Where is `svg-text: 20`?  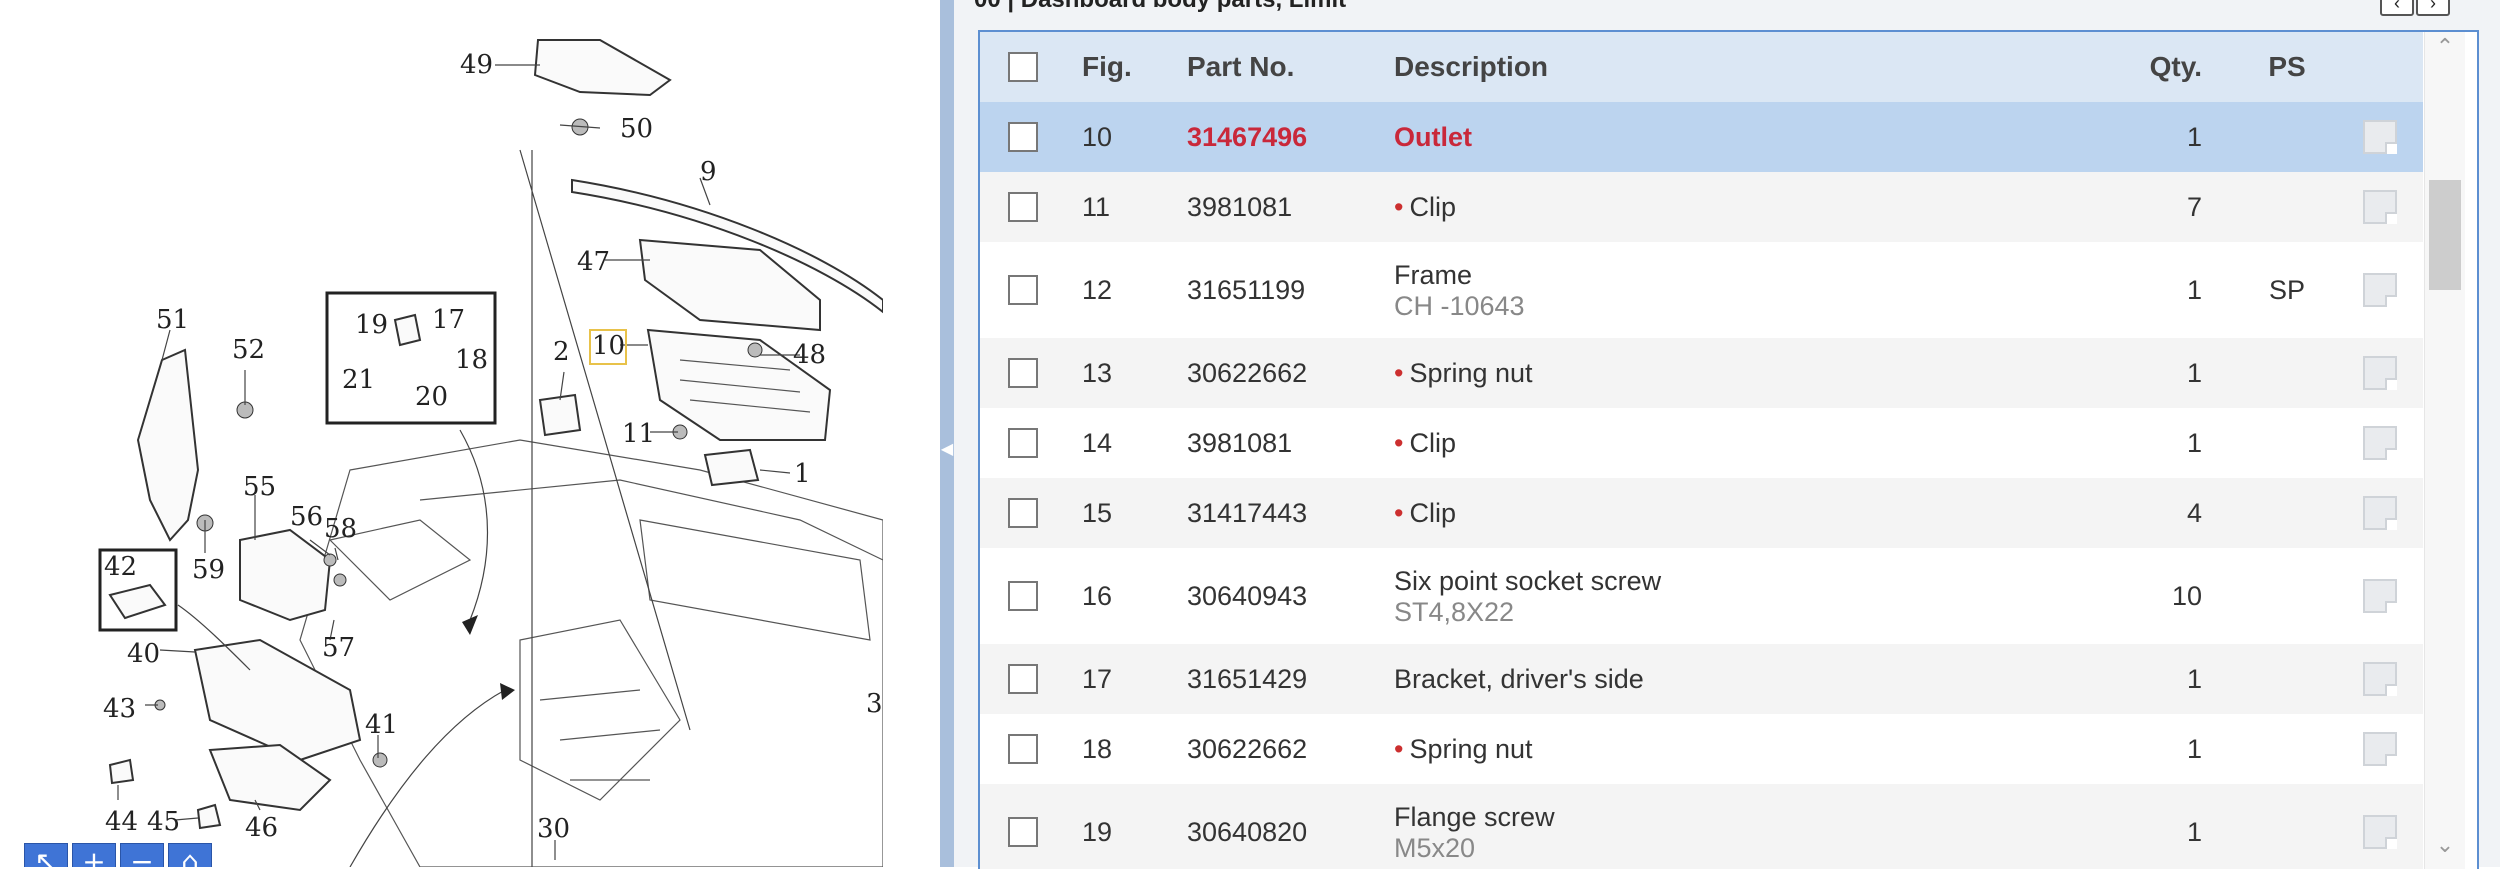 svg-text: 20 is located at coordinates (431, 397).